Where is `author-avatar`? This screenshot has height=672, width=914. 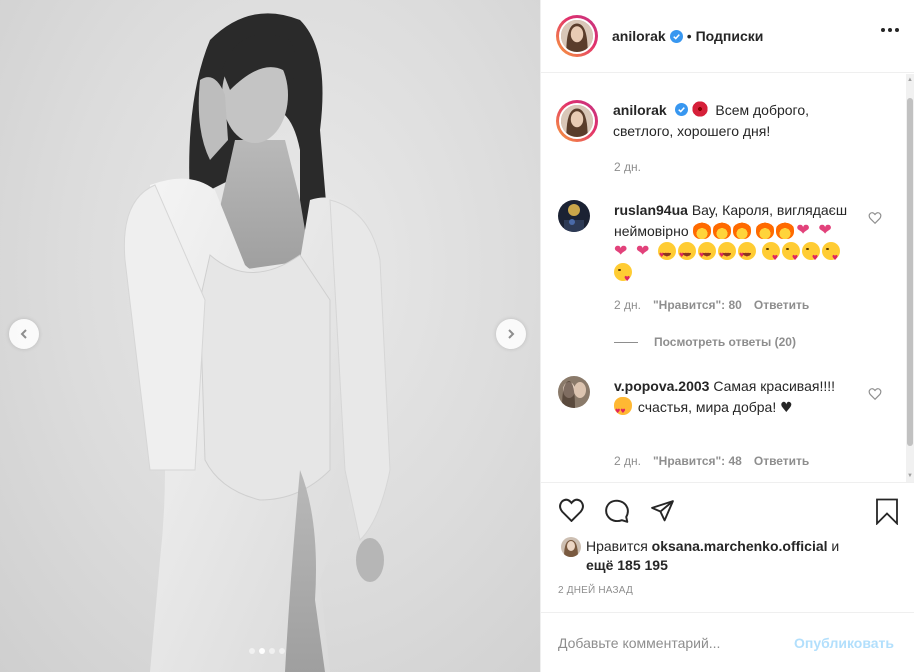
author-avatar is located at coordinates (577, 36).